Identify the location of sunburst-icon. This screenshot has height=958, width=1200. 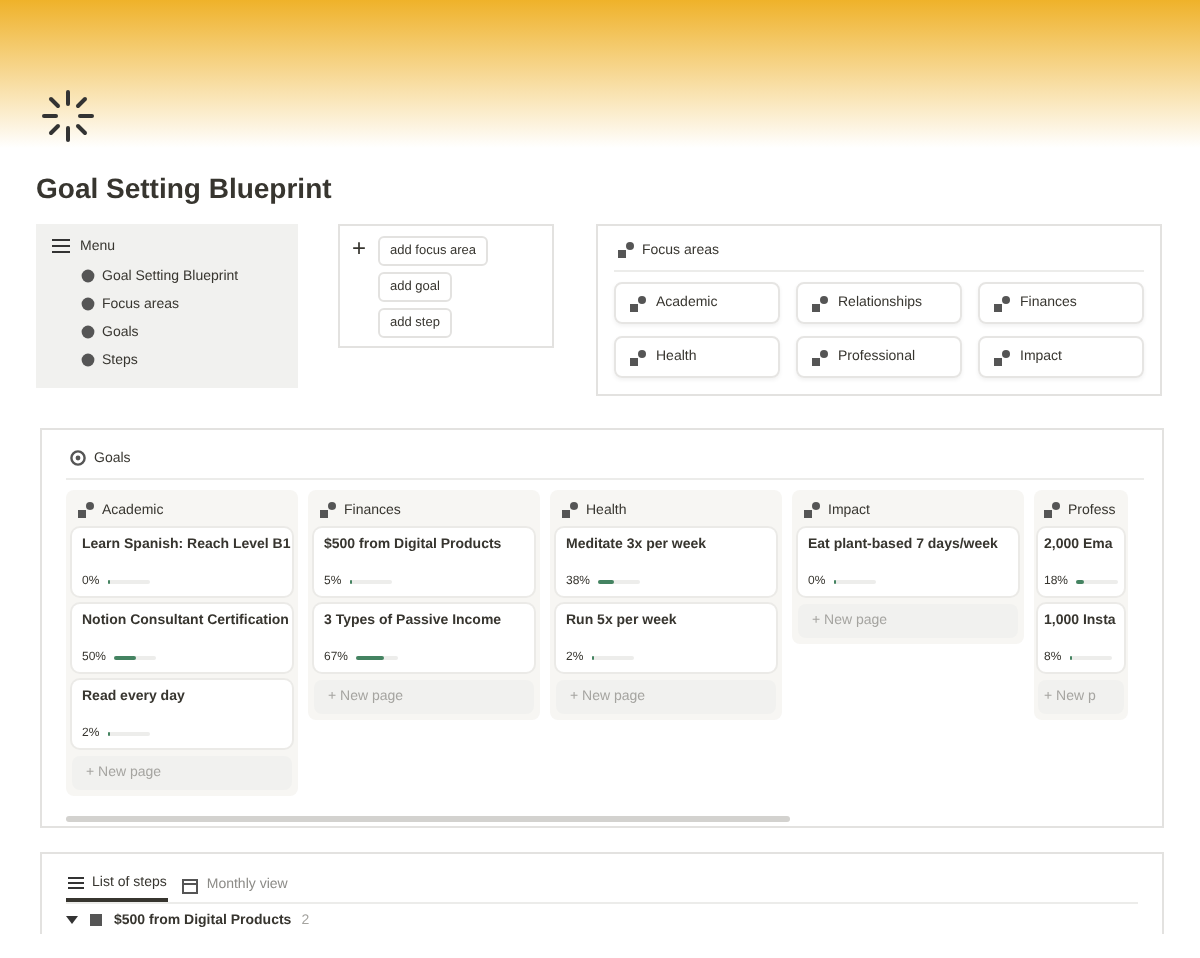
(68, 116).